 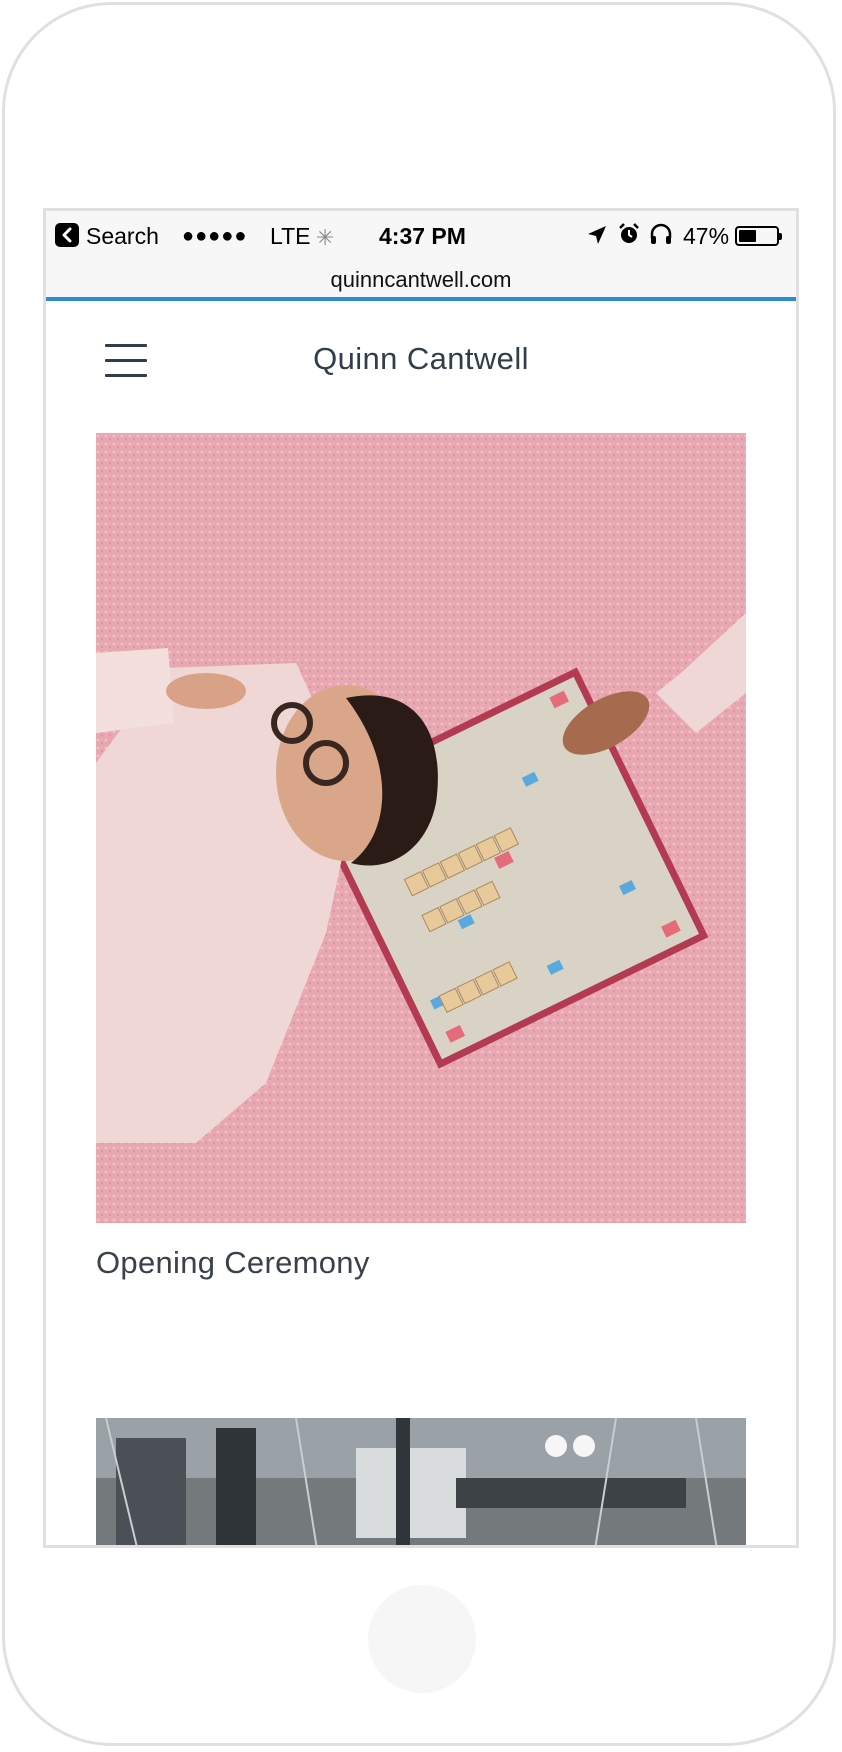 I want to click on page-load-progress, so click(x=421, y=299).